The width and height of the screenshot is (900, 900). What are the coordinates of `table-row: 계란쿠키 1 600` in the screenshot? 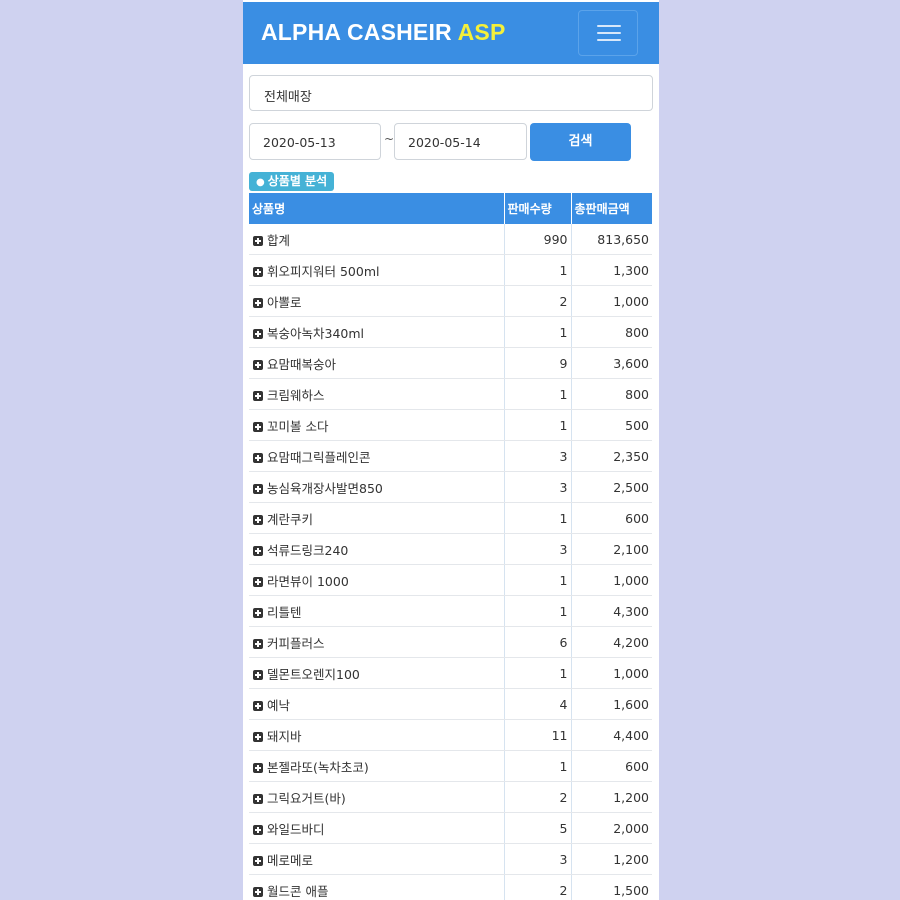 It's located at (450, 518).